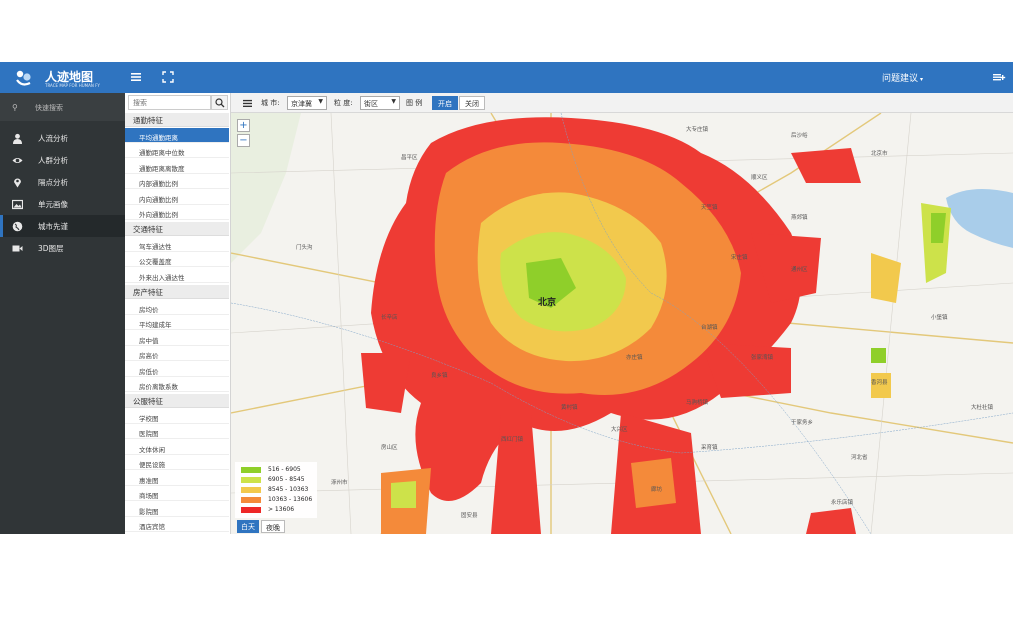 The width and height of the screenshot is (1013, 629). I want to click on indicator-item: 便民设施, so click(177, 462).